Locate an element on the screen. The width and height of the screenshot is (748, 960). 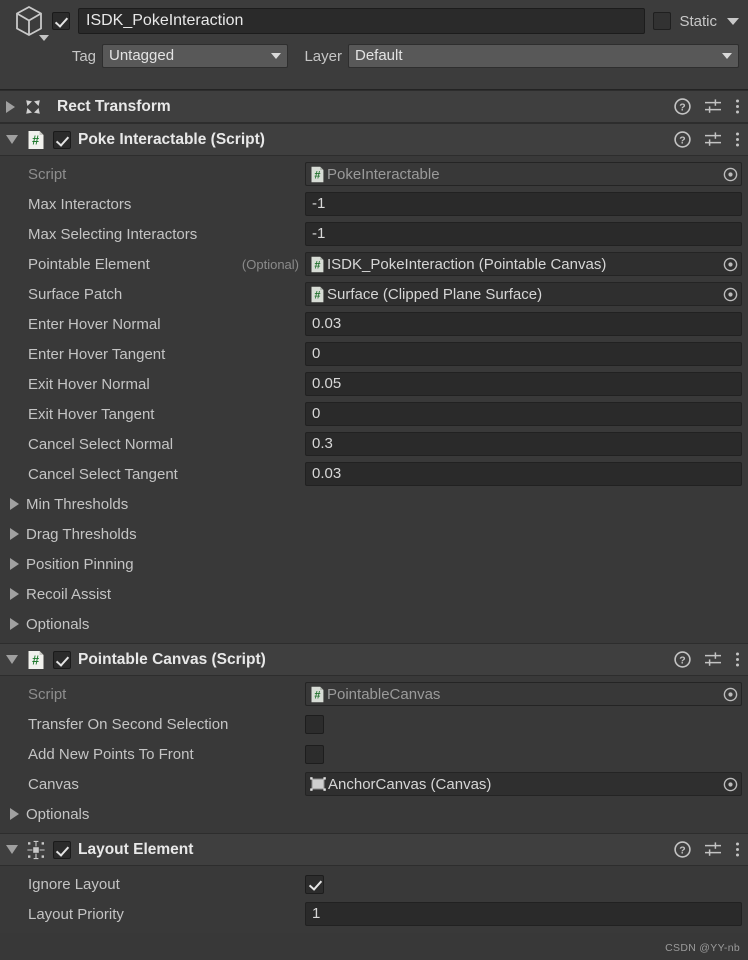
component-title: Poke Interactable (Script) is located at coordinates (171, 139).